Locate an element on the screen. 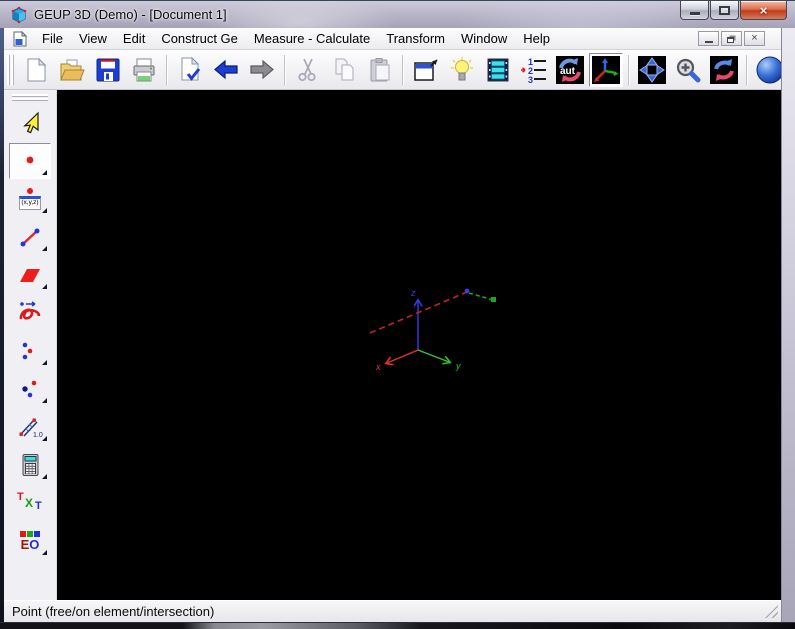 This screenshot has width=795, height=629. print-icon is located at coordinates (144, 69).